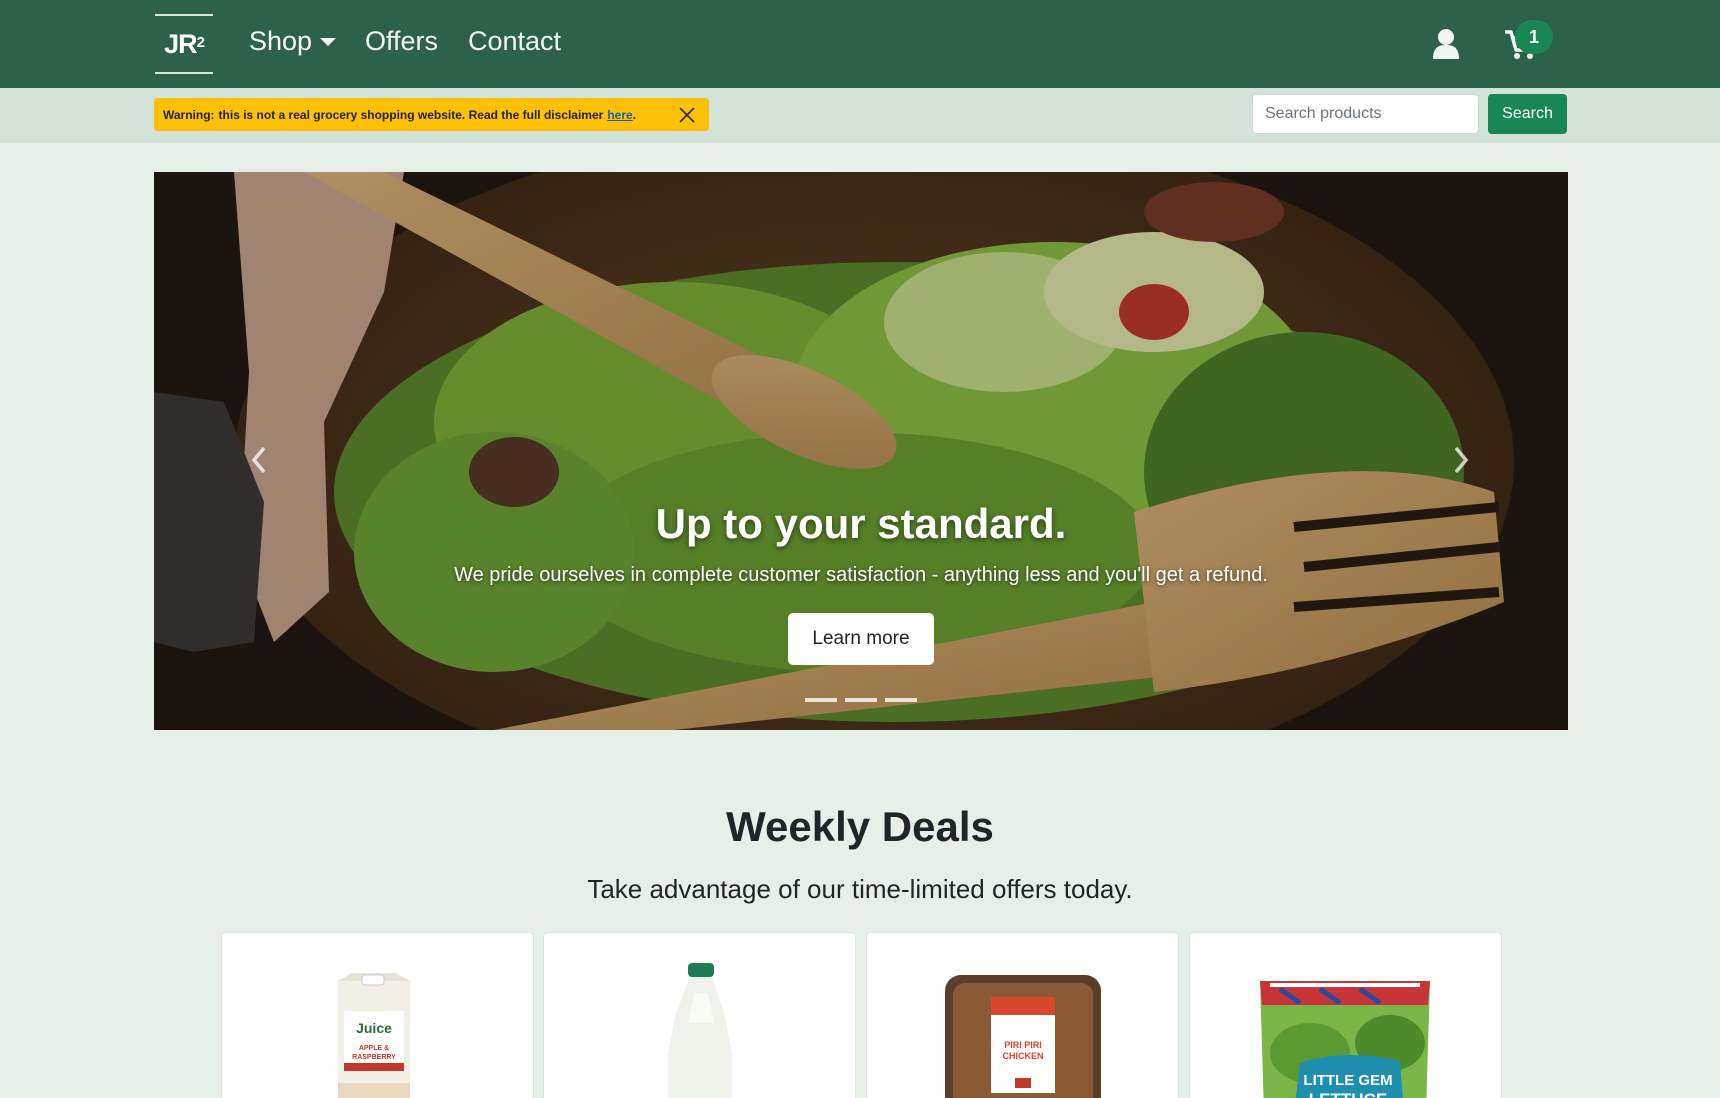 The height and width of the screenshot is (1098, 1720). What do you see at coordinates (1345, 1039) in the screenshot?
I see `lettuce-bag-image: LITTLE GEM LETTUCE` at bounding box center [1345, 1039].